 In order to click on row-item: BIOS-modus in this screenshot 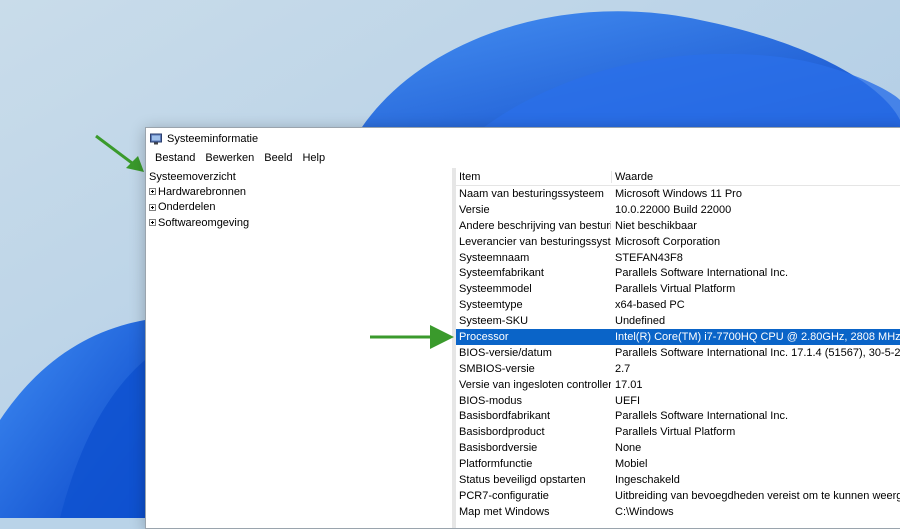, I will do `click(490, 400)`.